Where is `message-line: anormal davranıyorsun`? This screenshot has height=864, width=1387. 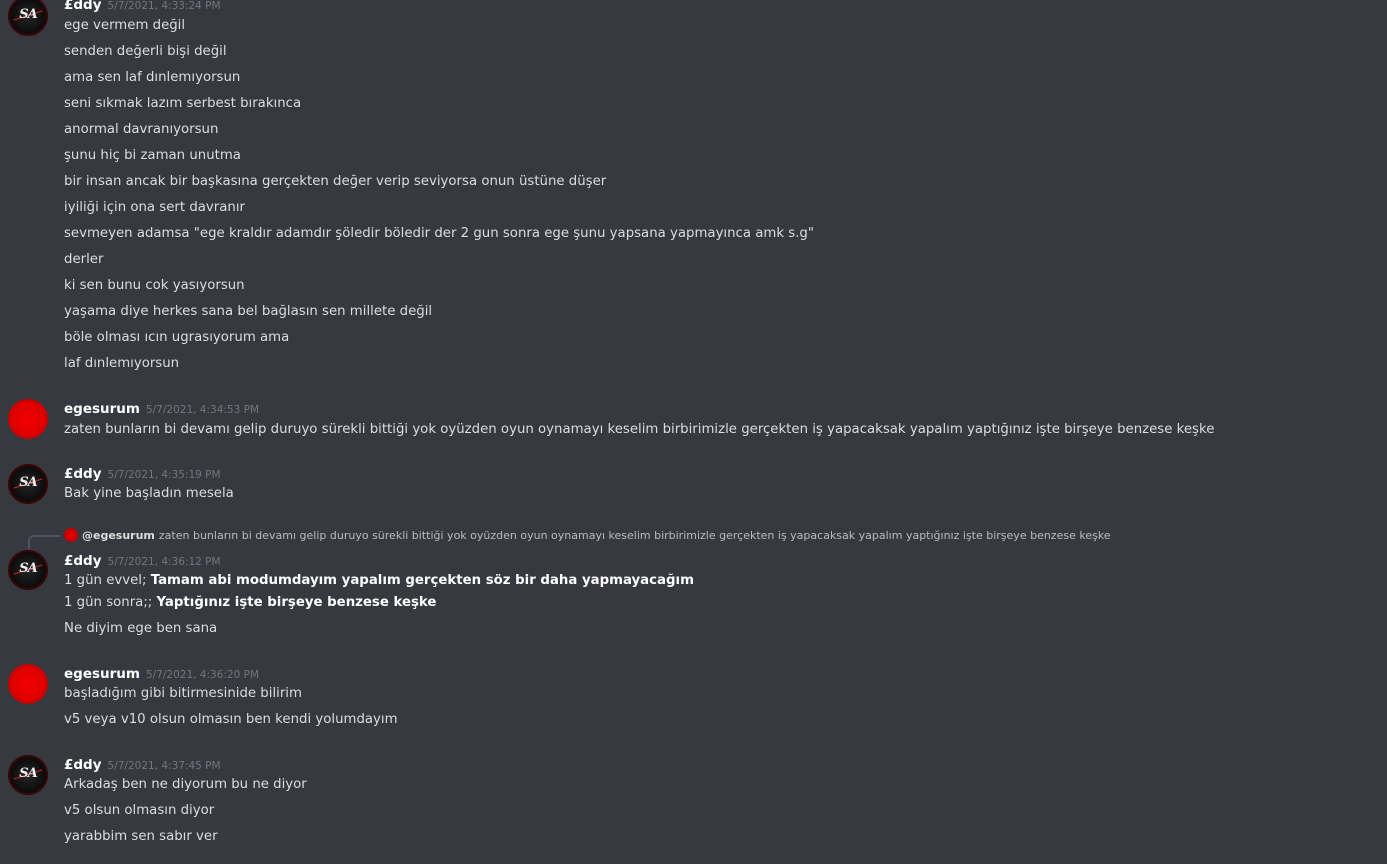
message-line: anormal davranıyorsun is located at coordinates (141, 129).